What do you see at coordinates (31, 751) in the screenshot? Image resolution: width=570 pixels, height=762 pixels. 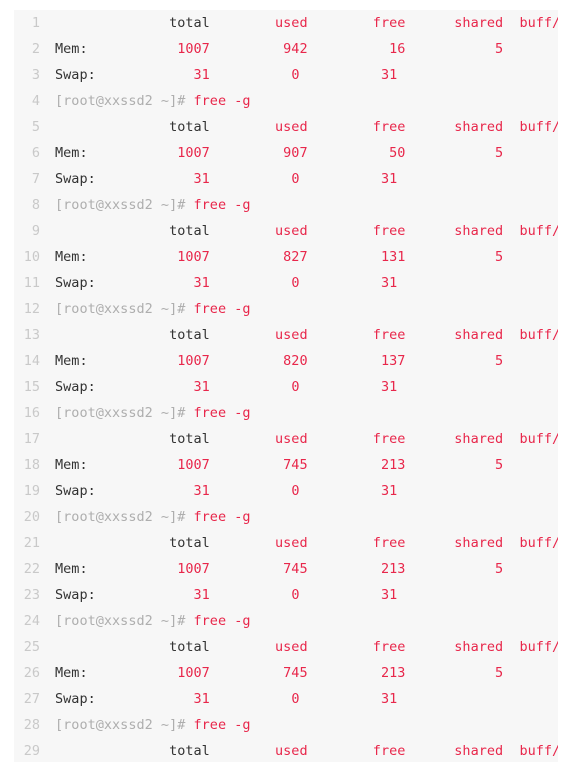 I see `line-number: 29` at bounding box center [31, 751].